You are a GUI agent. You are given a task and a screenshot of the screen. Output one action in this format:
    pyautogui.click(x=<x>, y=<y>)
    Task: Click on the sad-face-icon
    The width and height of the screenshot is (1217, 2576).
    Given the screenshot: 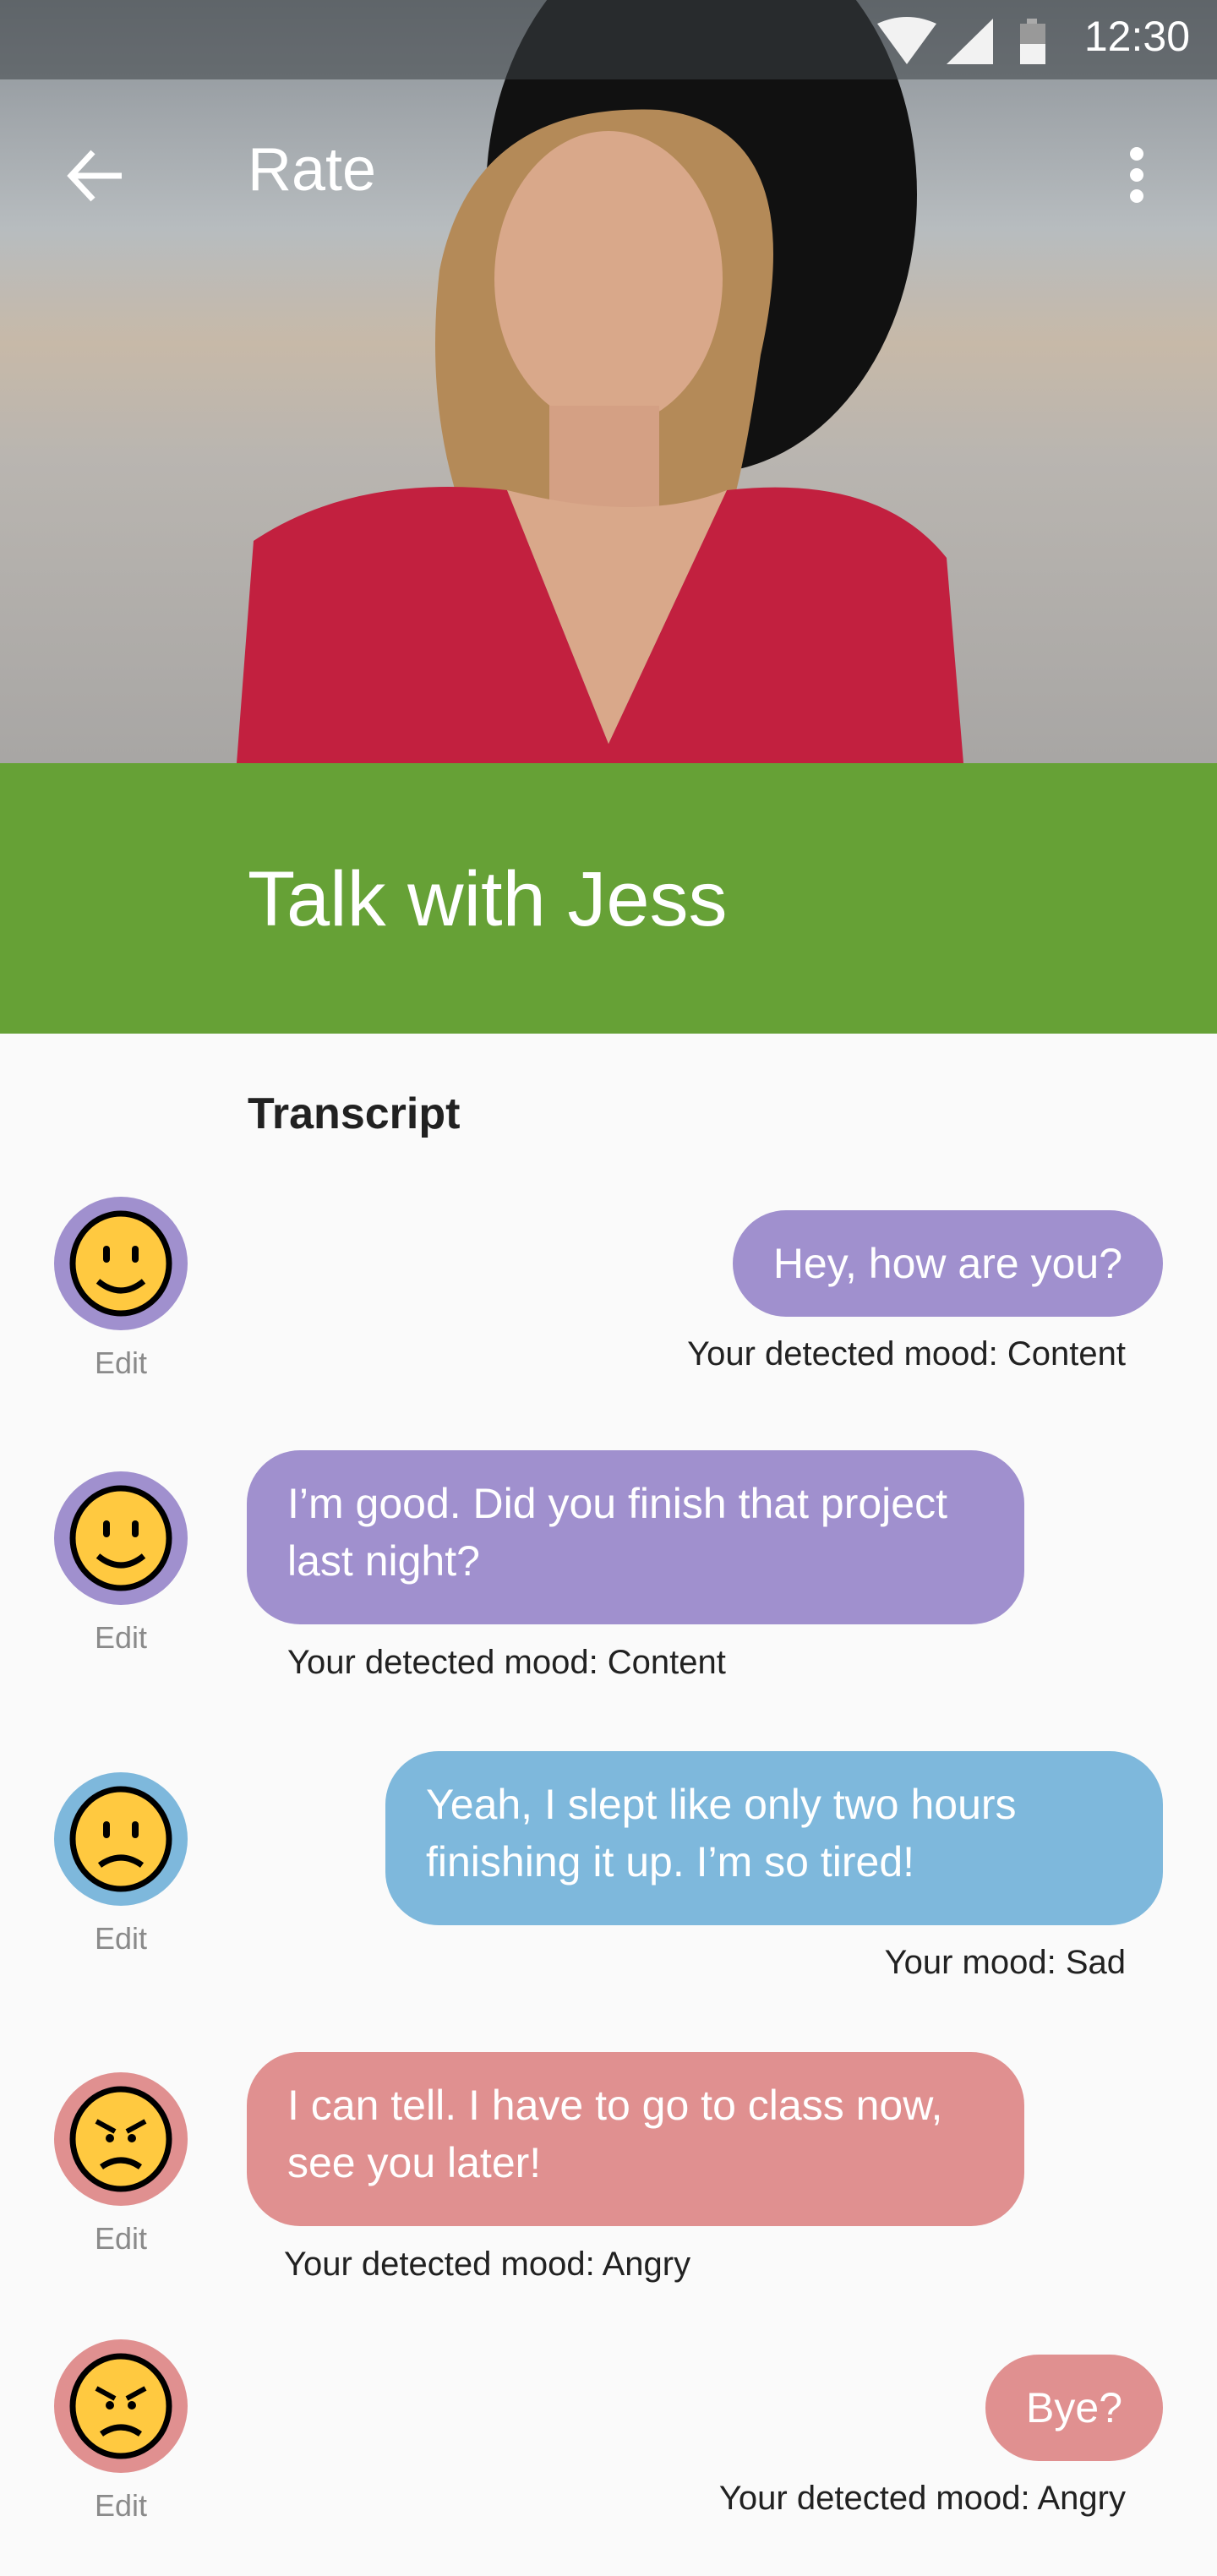 What is the action you would take?
    pyautogui.click(x=120, y=1839)
    